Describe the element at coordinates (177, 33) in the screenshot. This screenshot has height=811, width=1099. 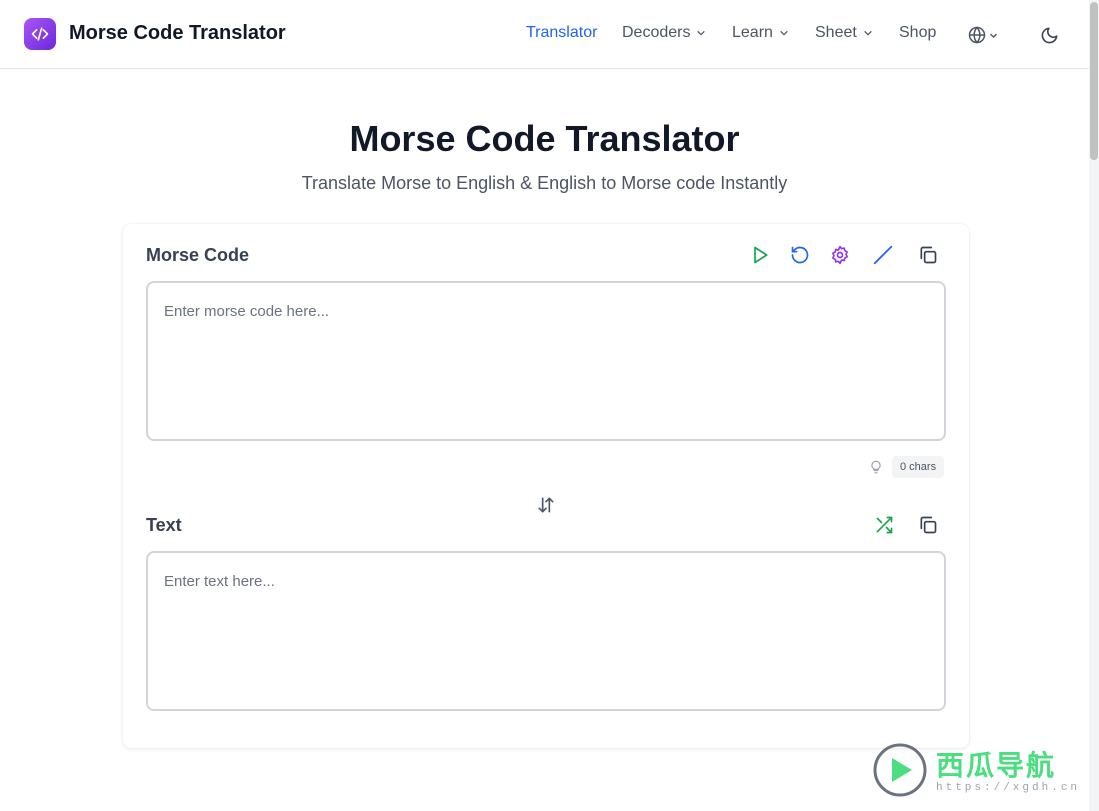
I see `brand-name: Morse Code Translator` at that location.